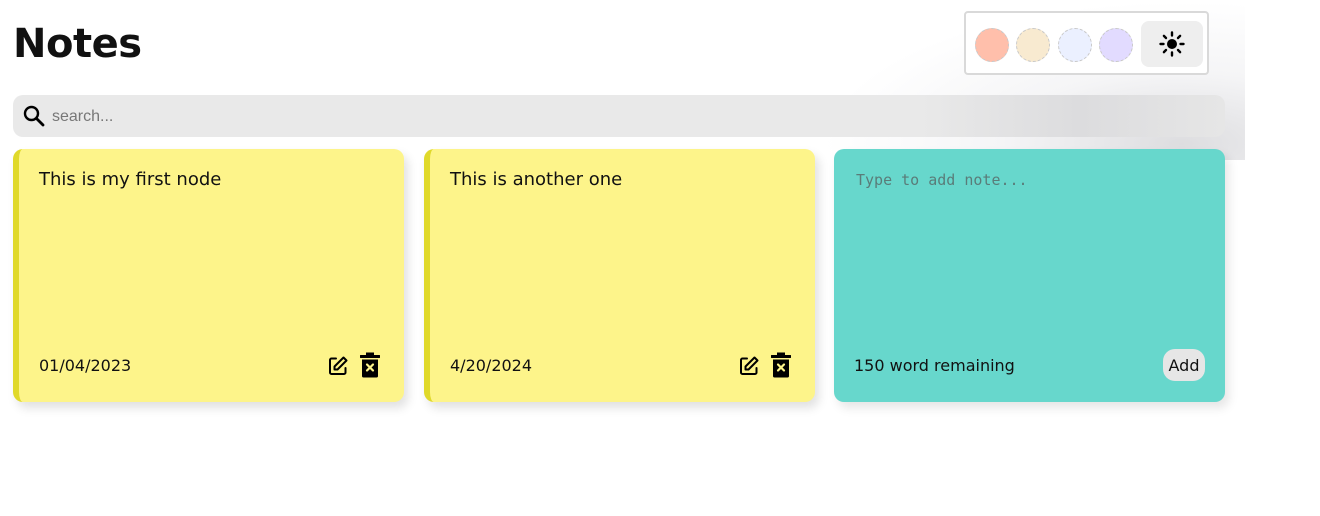 Image resolution: width=1320 pixels, height=516 pixels. I want to click on note-card: This is another one 4/20/2024, so click(619, 275).